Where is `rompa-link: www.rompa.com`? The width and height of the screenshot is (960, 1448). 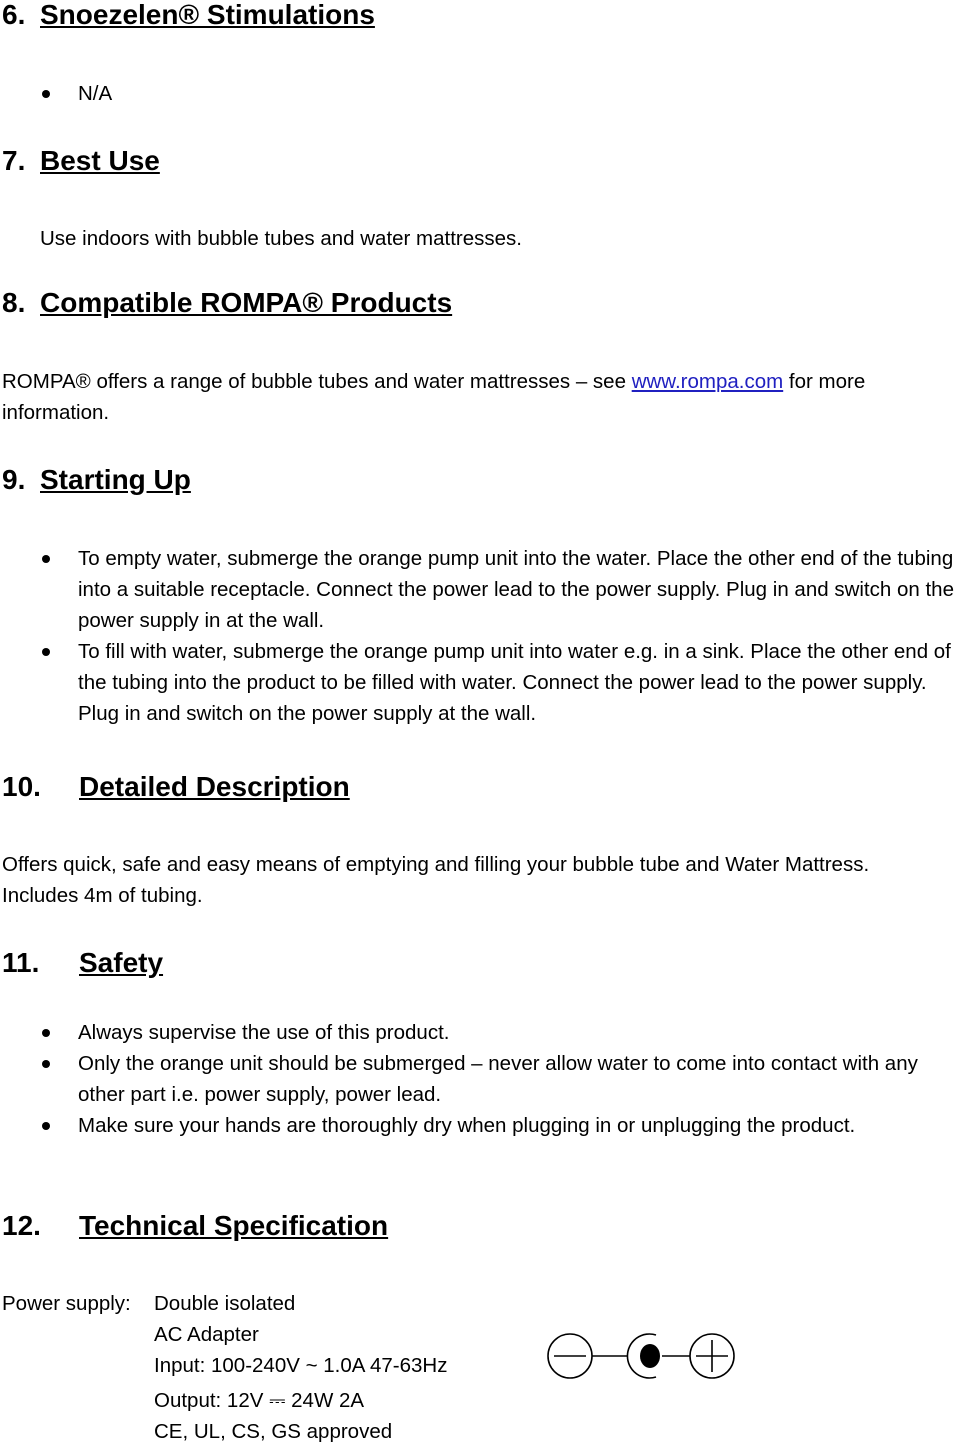 rompa-link: www.rompa.com is located at coordinates (708, 381).